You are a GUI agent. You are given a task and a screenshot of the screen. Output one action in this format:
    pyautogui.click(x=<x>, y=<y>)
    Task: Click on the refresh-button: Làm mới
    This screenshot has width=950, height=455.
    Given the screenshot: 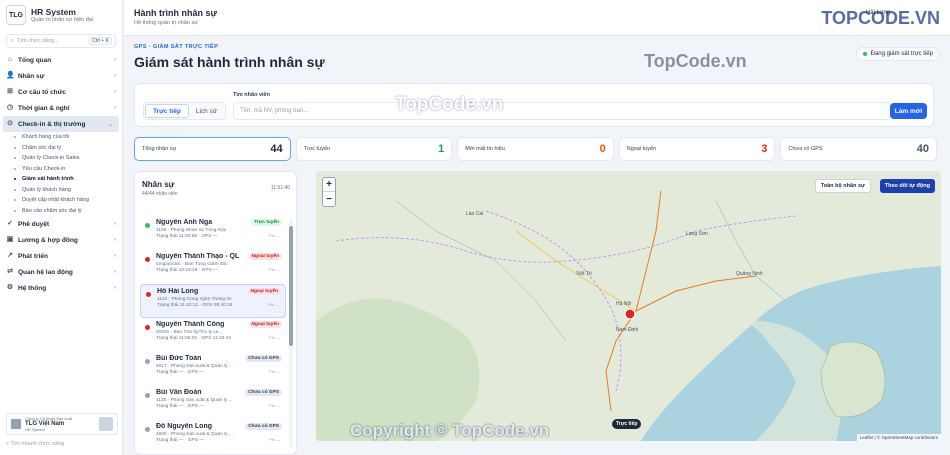 What is the action you would take?
    pyautogui.click(x=908, y=111)
    